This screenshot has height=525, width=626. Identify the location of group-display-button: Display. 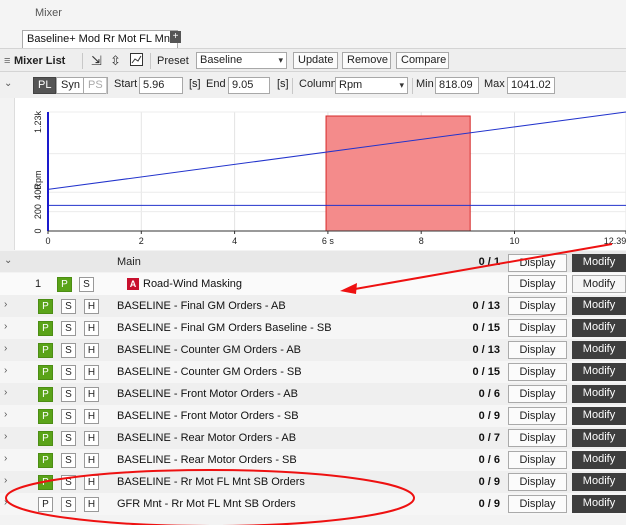
(537, 263).